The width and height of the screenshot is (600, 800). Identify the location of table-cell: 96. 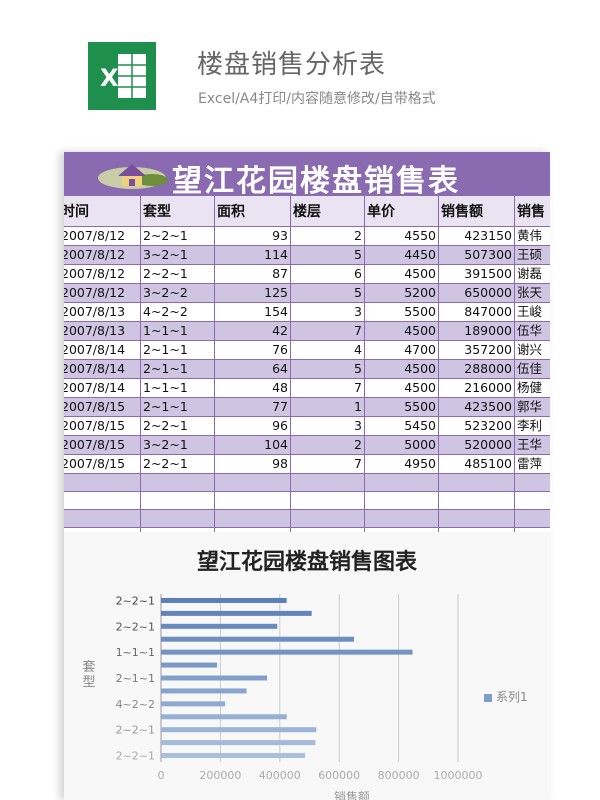
(252, 425).